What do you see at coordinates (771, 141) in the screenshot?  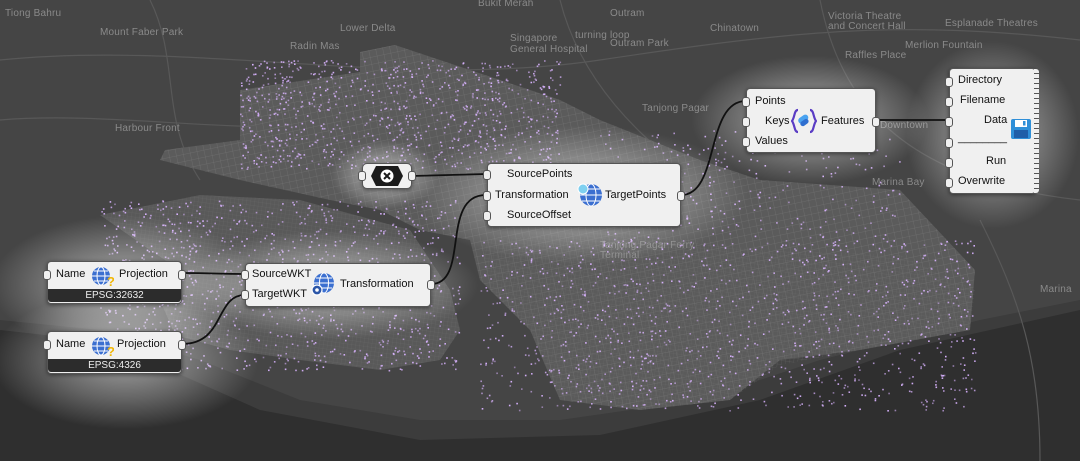 I see `values-input-label: Values` at bounding box center [771, 141].